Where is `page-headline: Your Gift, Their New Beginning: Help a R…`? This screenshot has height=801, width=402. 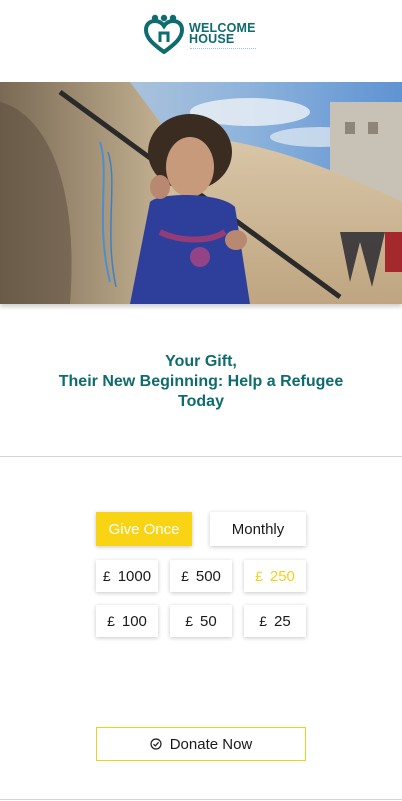
page-headline: Your Gift, Their New Beginning: Help a R… is located at coordinates (201, 382).